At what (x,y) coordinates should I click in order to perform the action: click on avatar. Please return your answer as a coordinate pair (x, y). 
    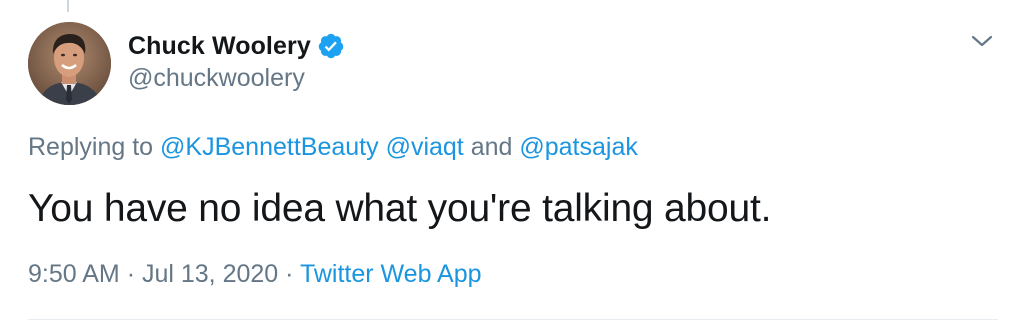
    Looking at the image, I should click on (69, 63).